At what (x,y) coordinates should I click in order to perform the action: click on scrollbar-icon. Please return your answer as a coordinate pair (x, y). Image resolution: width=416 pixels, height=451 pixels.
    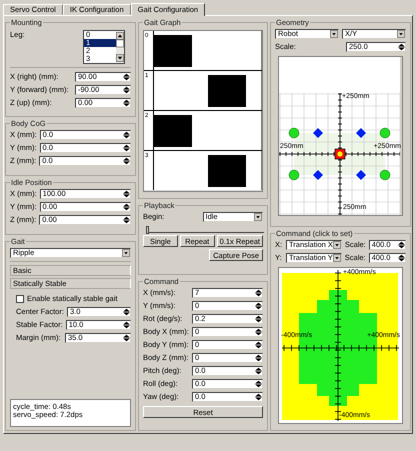
    Looking at the image, I should click on (120, 47).